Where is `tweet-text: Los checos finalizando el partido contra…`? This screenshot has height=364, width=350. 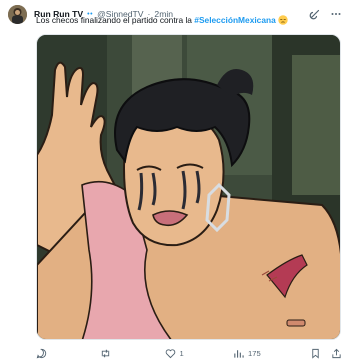
tweet-text: Los checos finalizando el partido contra… is located at coordinates (189, 20).